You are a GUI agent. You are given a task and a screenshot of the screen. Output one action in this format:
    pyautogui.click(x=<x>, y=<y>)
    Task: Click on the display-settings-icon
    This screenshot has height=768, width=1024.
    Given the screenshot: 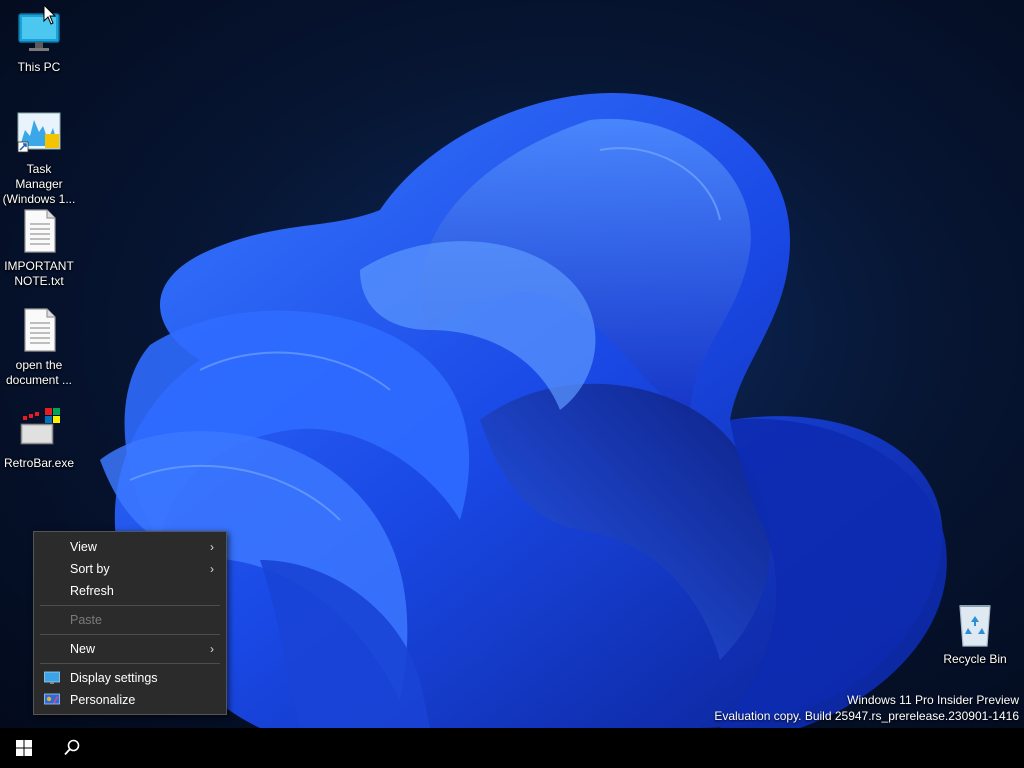 What is the action you would take?
    pyautogui.click(x=52, y=677)
    